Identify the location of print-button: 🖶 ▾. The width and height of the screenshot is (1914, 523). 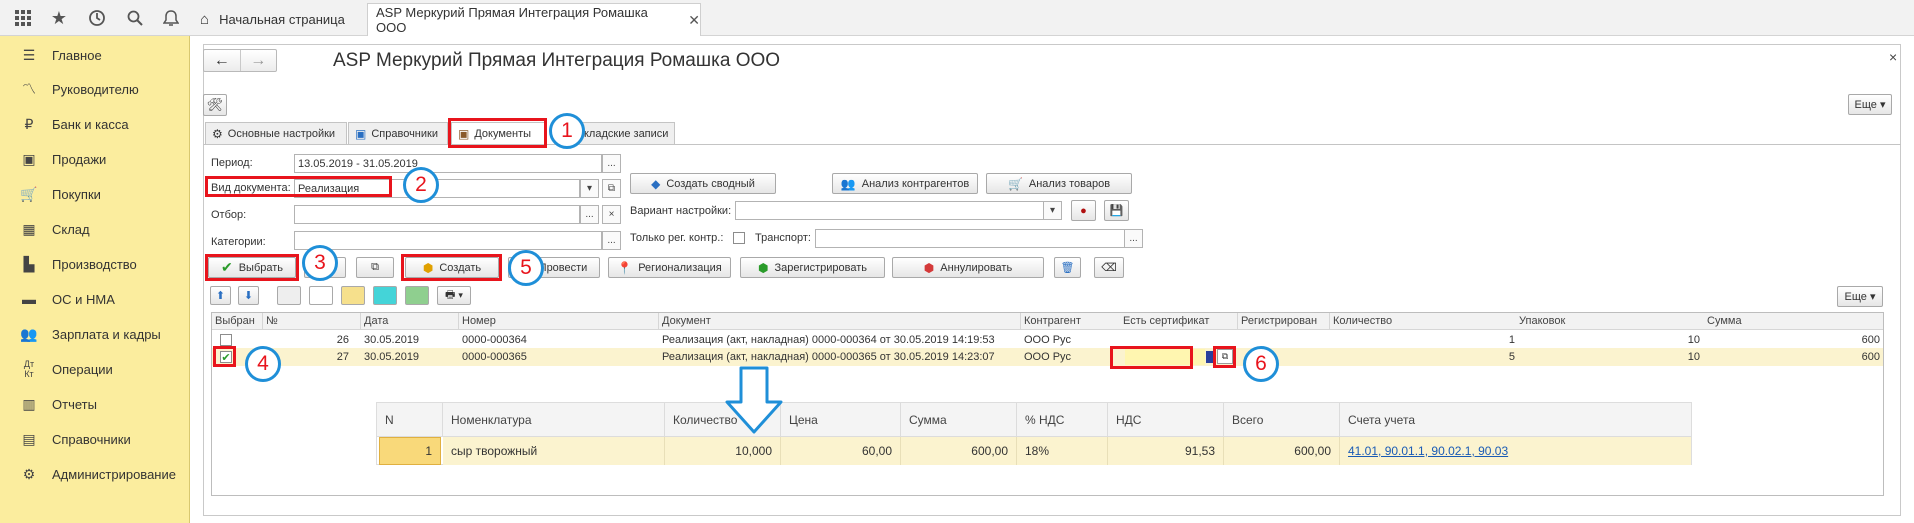
(454, 295).